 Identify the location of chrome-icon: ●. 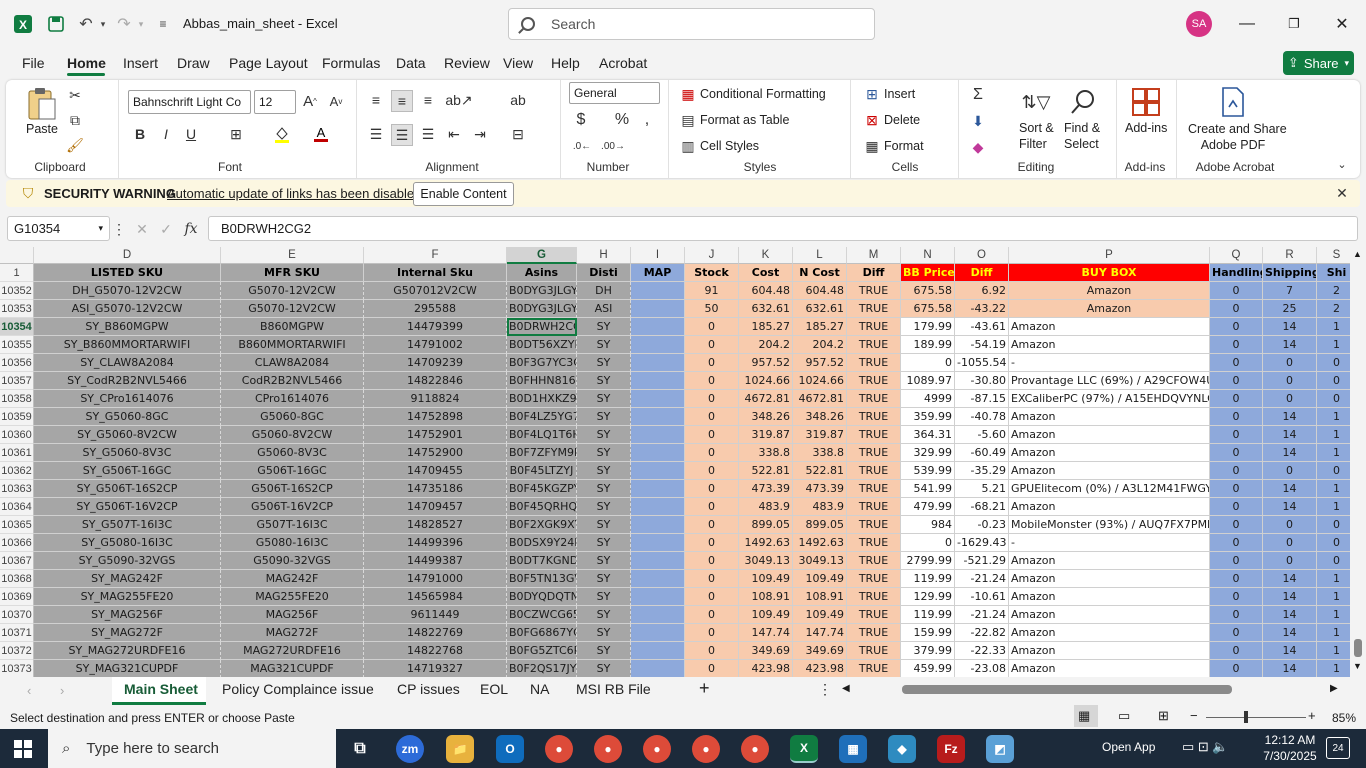
(559, 749).